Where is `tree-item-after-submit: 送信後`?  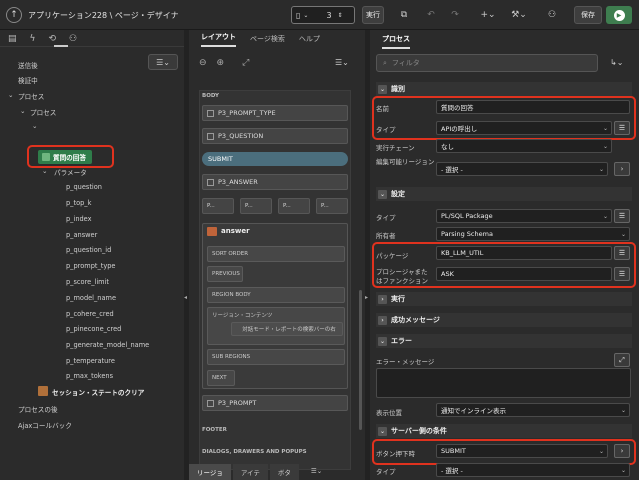
tree-item-after-submit: 送信後 is located at coordinates (28, 65).